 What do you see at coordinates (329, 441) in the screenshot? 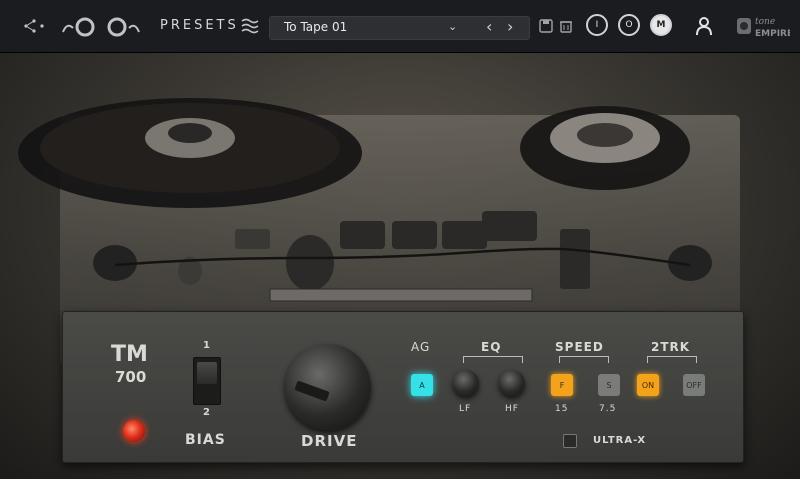
I see `drive-label: DRIVE` at bounding box center [329, 441].